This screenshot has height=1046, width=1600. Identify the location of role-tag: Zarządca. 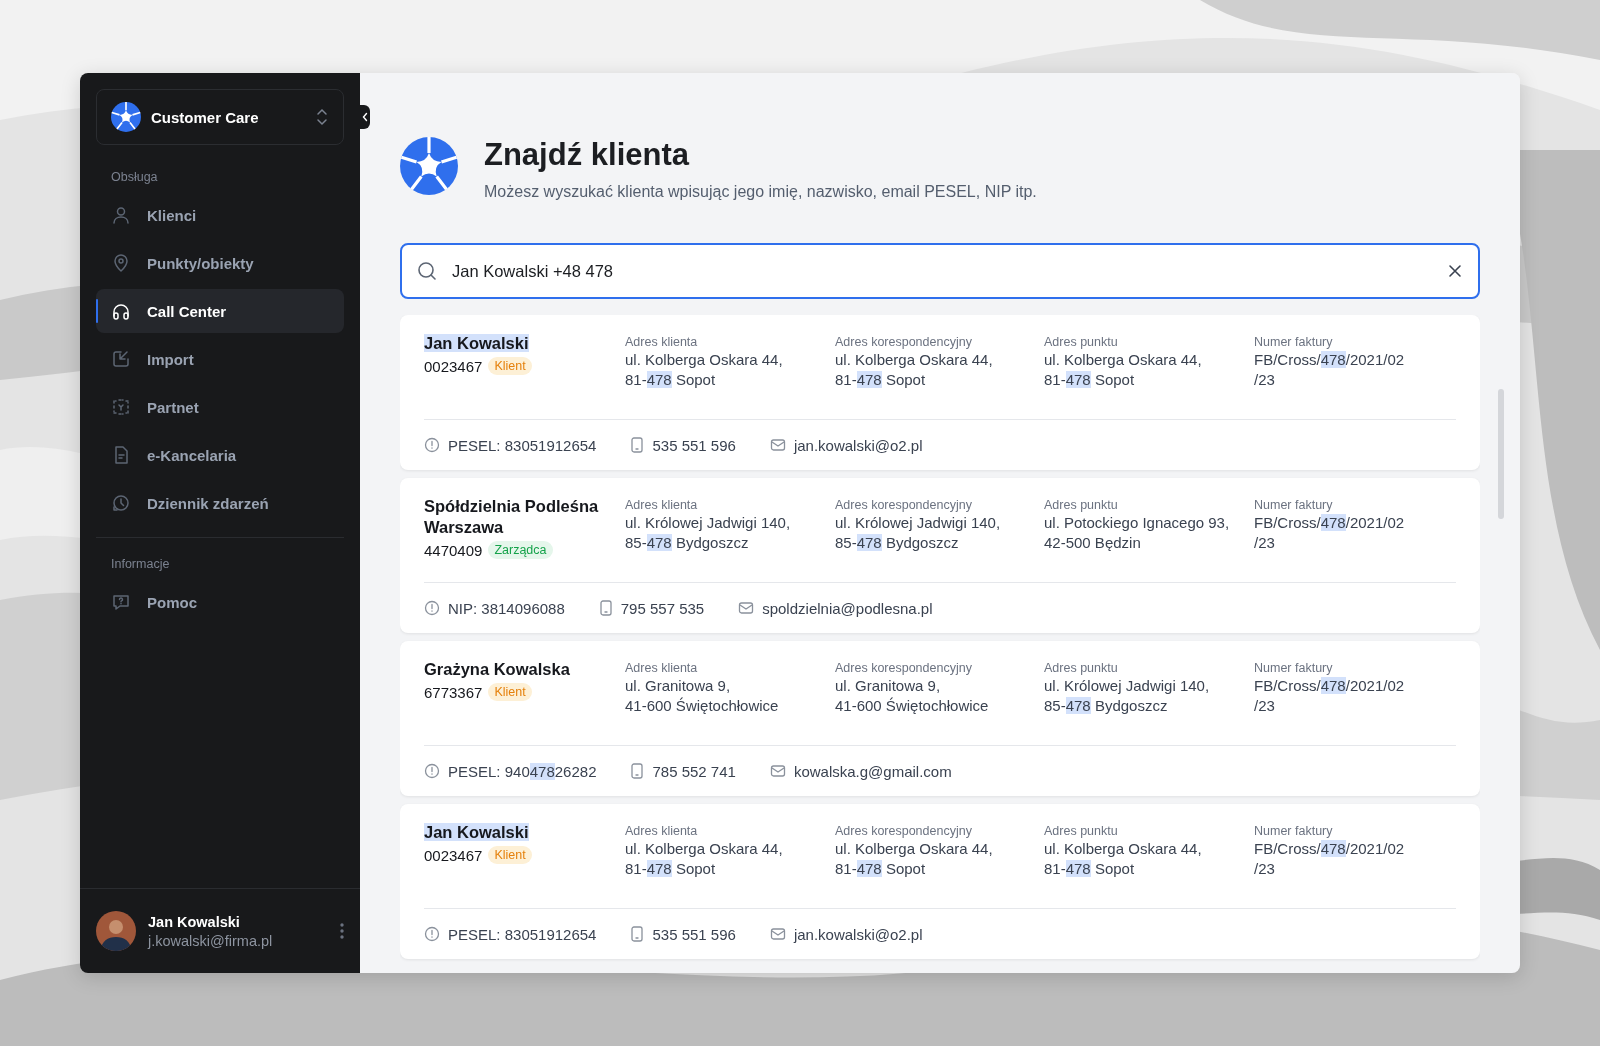
(520, 550).